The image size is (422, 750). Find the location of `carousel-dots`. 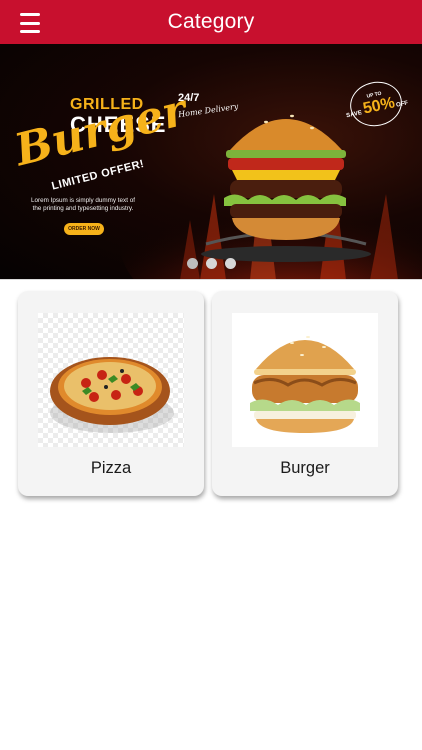

carousel-dots is located at coordinates (211, 263).